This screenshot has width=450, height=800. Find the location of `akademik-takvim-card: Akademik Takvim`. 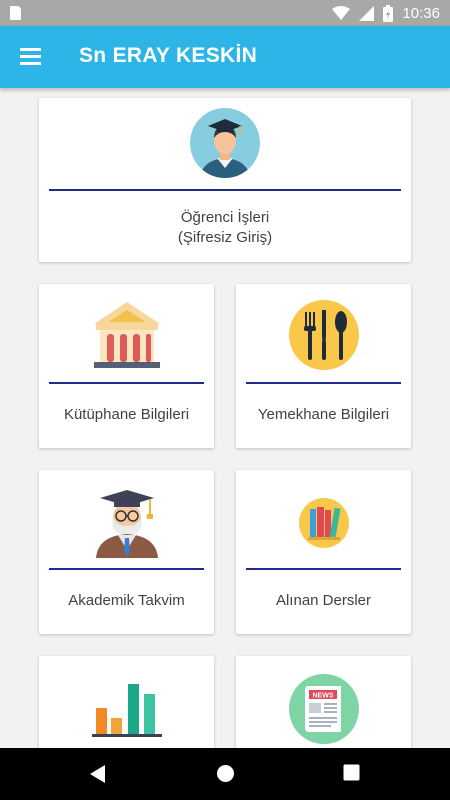

akademik-takvim-card: Akademik Takvim is located at coordinates (126, 552).